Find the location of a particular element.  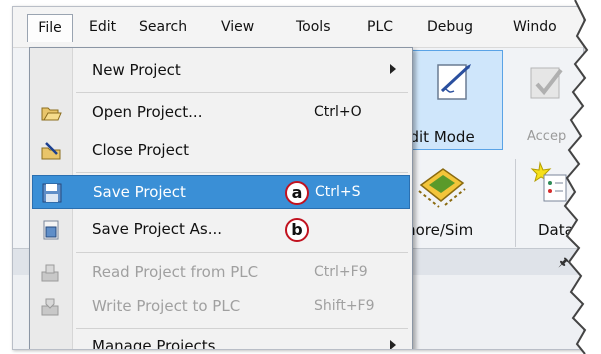

menu-item-write-project-to-plc: Write Project to PLC Shift+F9 is located at coordinates (221, 307).